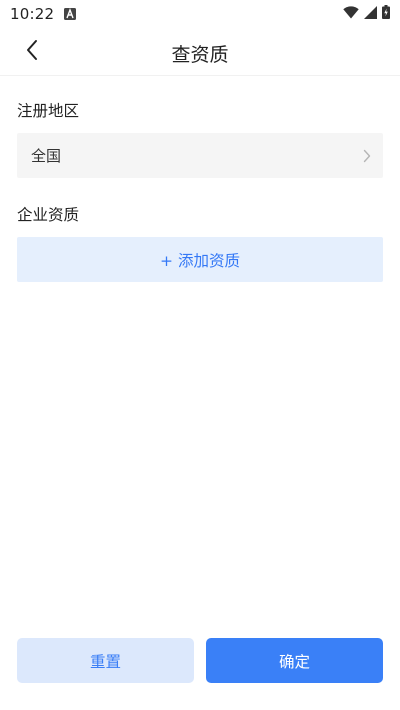 This screenshot has height=710, width=400. Describe the element at coordinates (200, 14) in the screenshot. I see `status-bar: 10:22` at that location.